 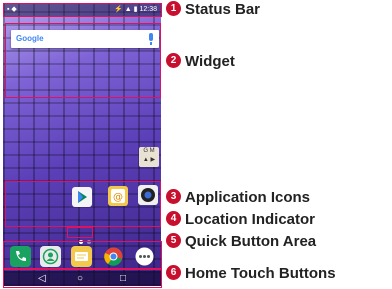 I want to click on callout-box-application-icons, so click(x=83, y=204).